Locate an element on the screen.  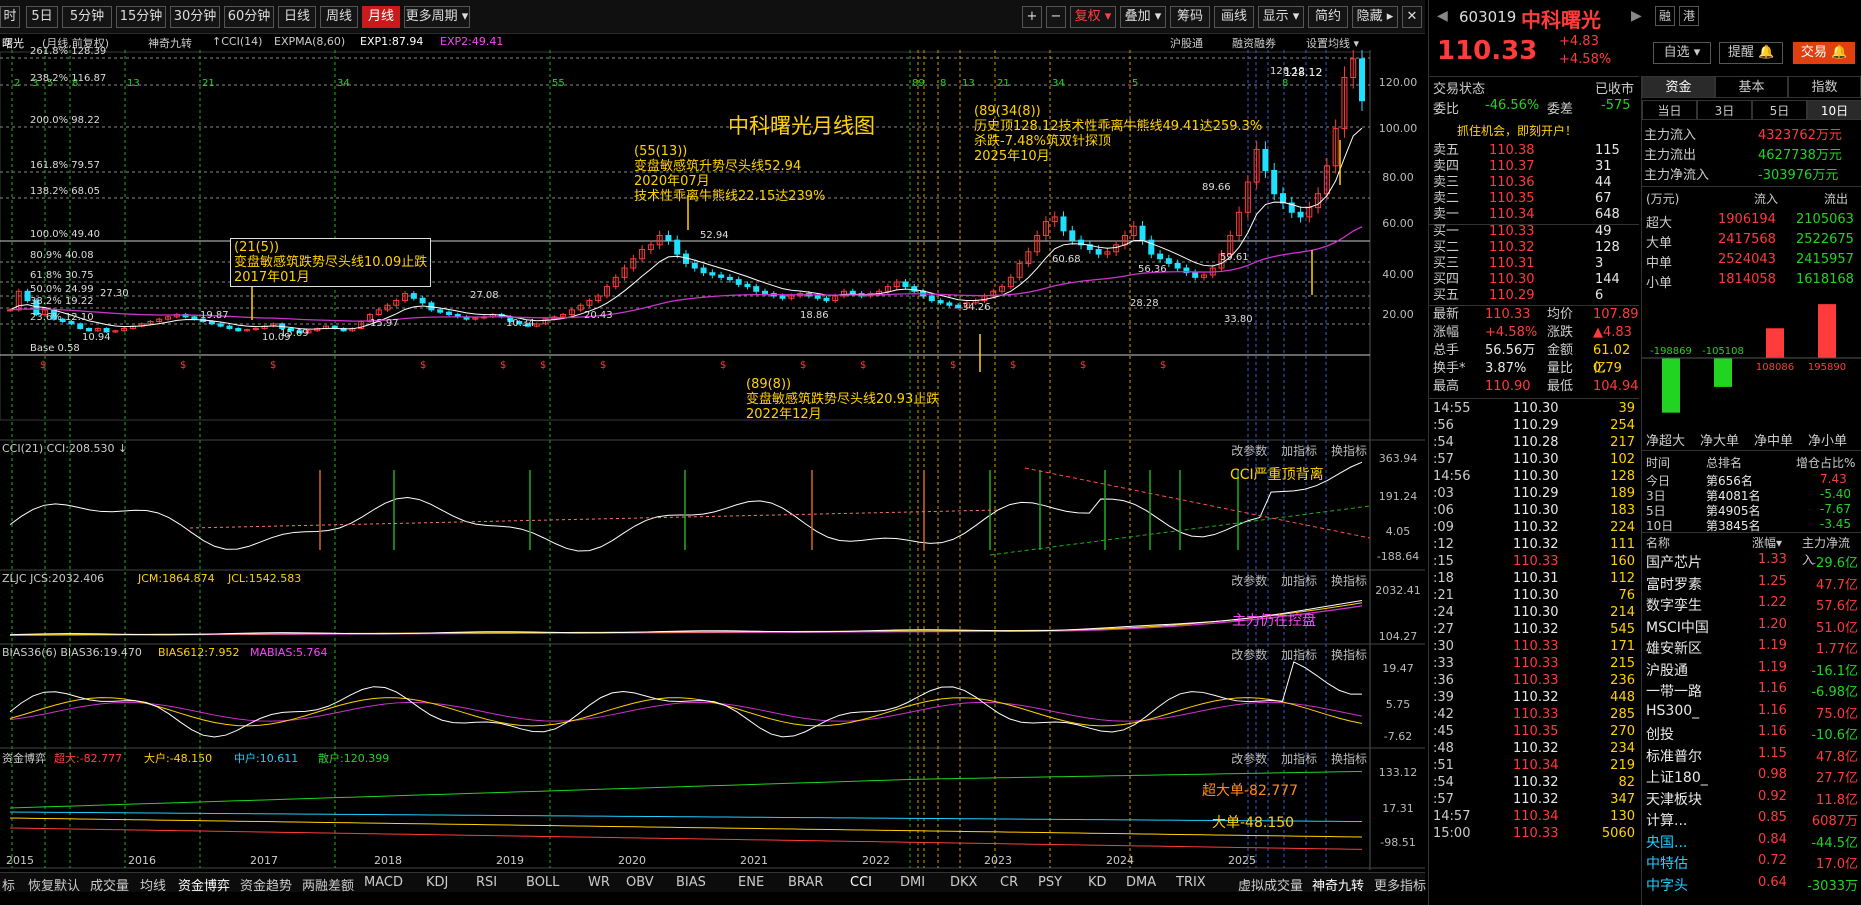
link-ma-settings: 设置均线 ▾ is located at coordinates (1332, 43).